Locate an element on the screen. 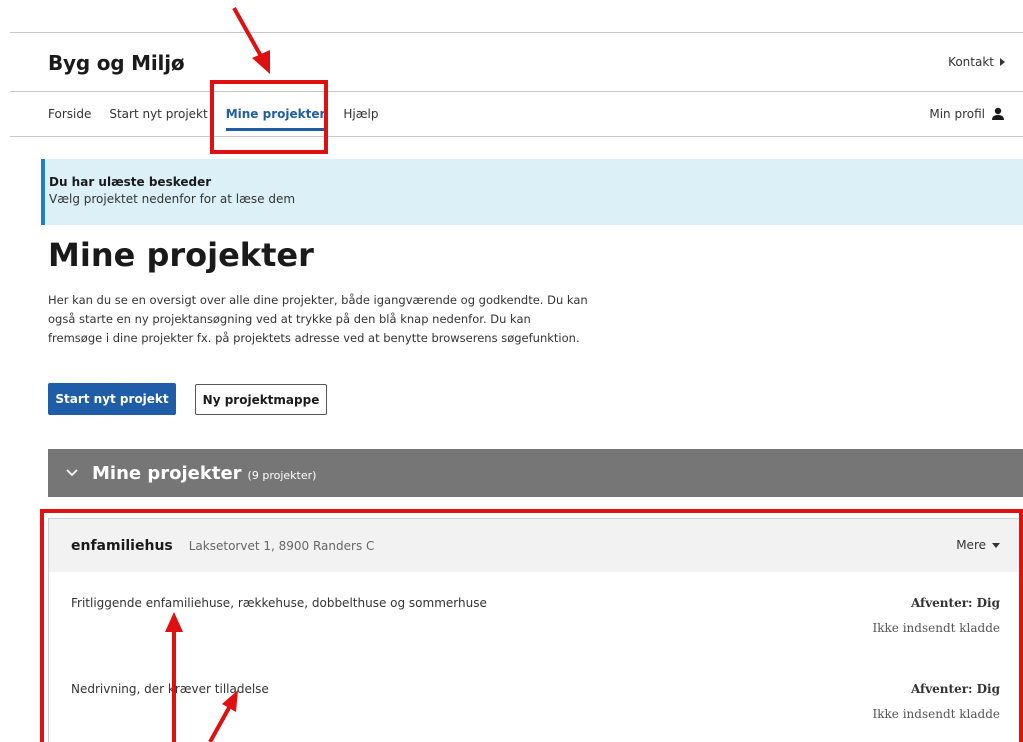  alert-text: Vælg projektet nedenfor for at læse dem is located at coordinates (172, 199).